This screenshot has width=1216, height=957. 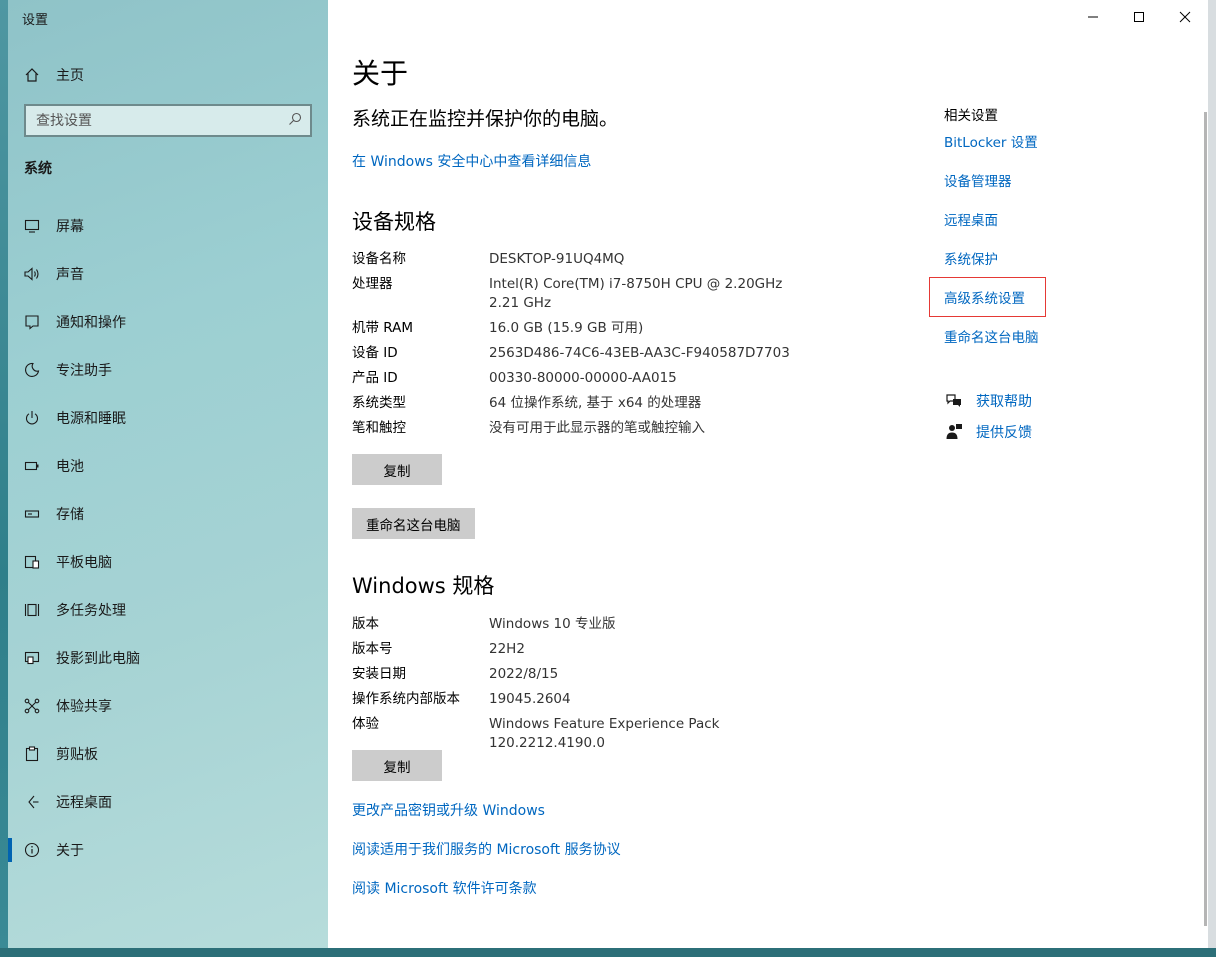 I want to click on power-icon, so click(x=32, y=418).